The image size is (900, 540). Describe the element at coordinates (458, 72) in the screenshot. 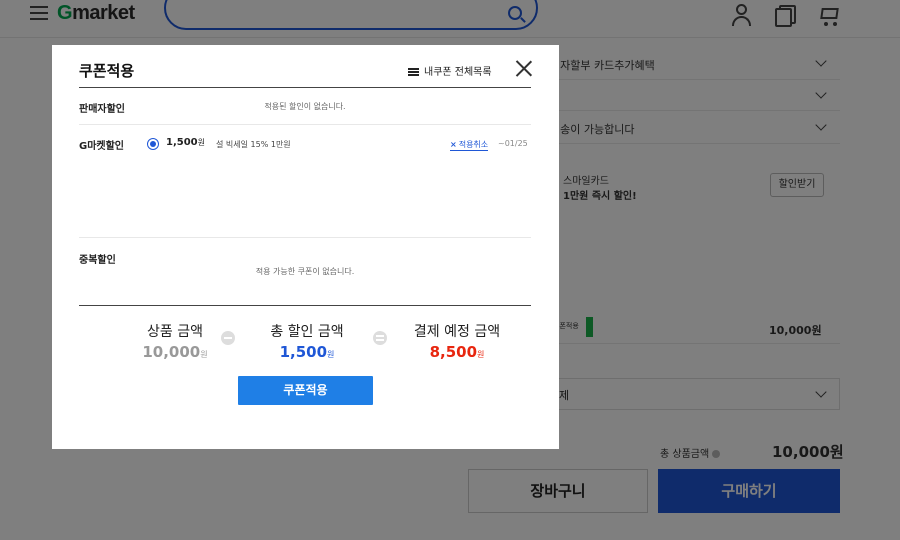

I see `my-coupon-list-label: 내쿠폰 전체목록` at that location.